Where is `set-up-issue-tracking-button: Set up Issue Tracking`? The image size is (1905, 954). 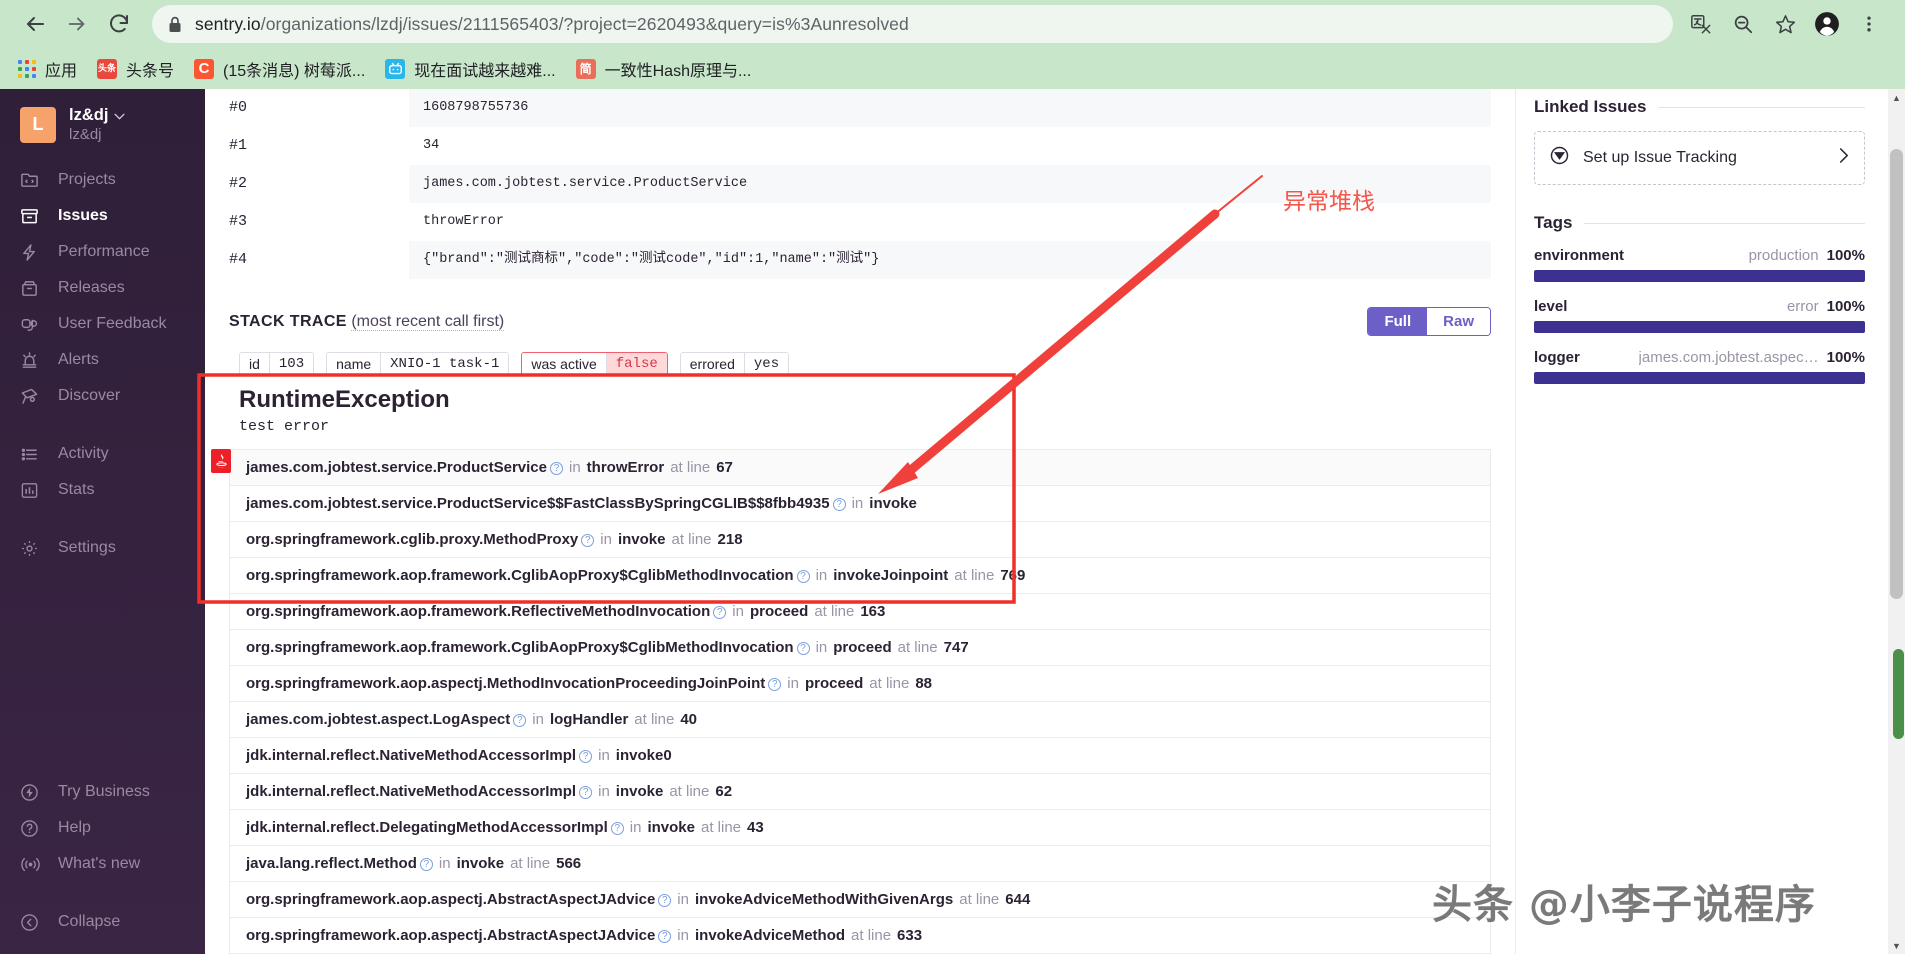
set-up-issue-tracking-button: Set up Issue Tracking is located at coordinates (1699, 158).